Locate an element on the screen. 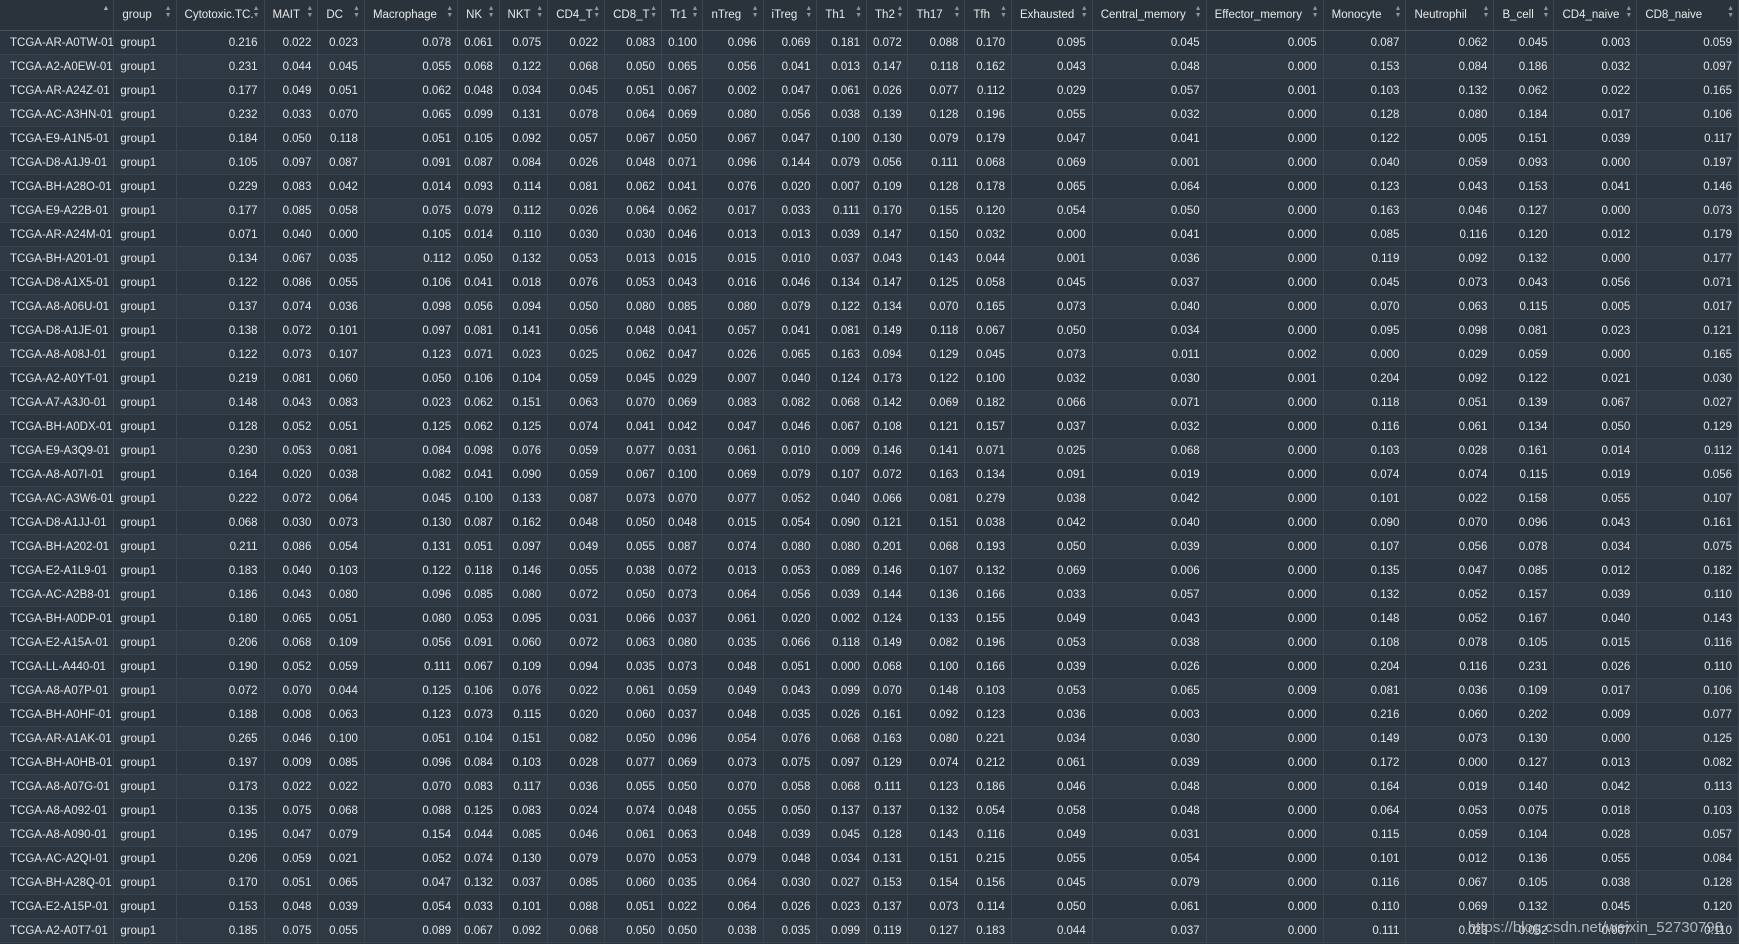 The width and height of the screenshot is (1739, 944). column-header-cd8-naive: CD8_naive ▲ ▼ is located at coordinates (1687, 15).